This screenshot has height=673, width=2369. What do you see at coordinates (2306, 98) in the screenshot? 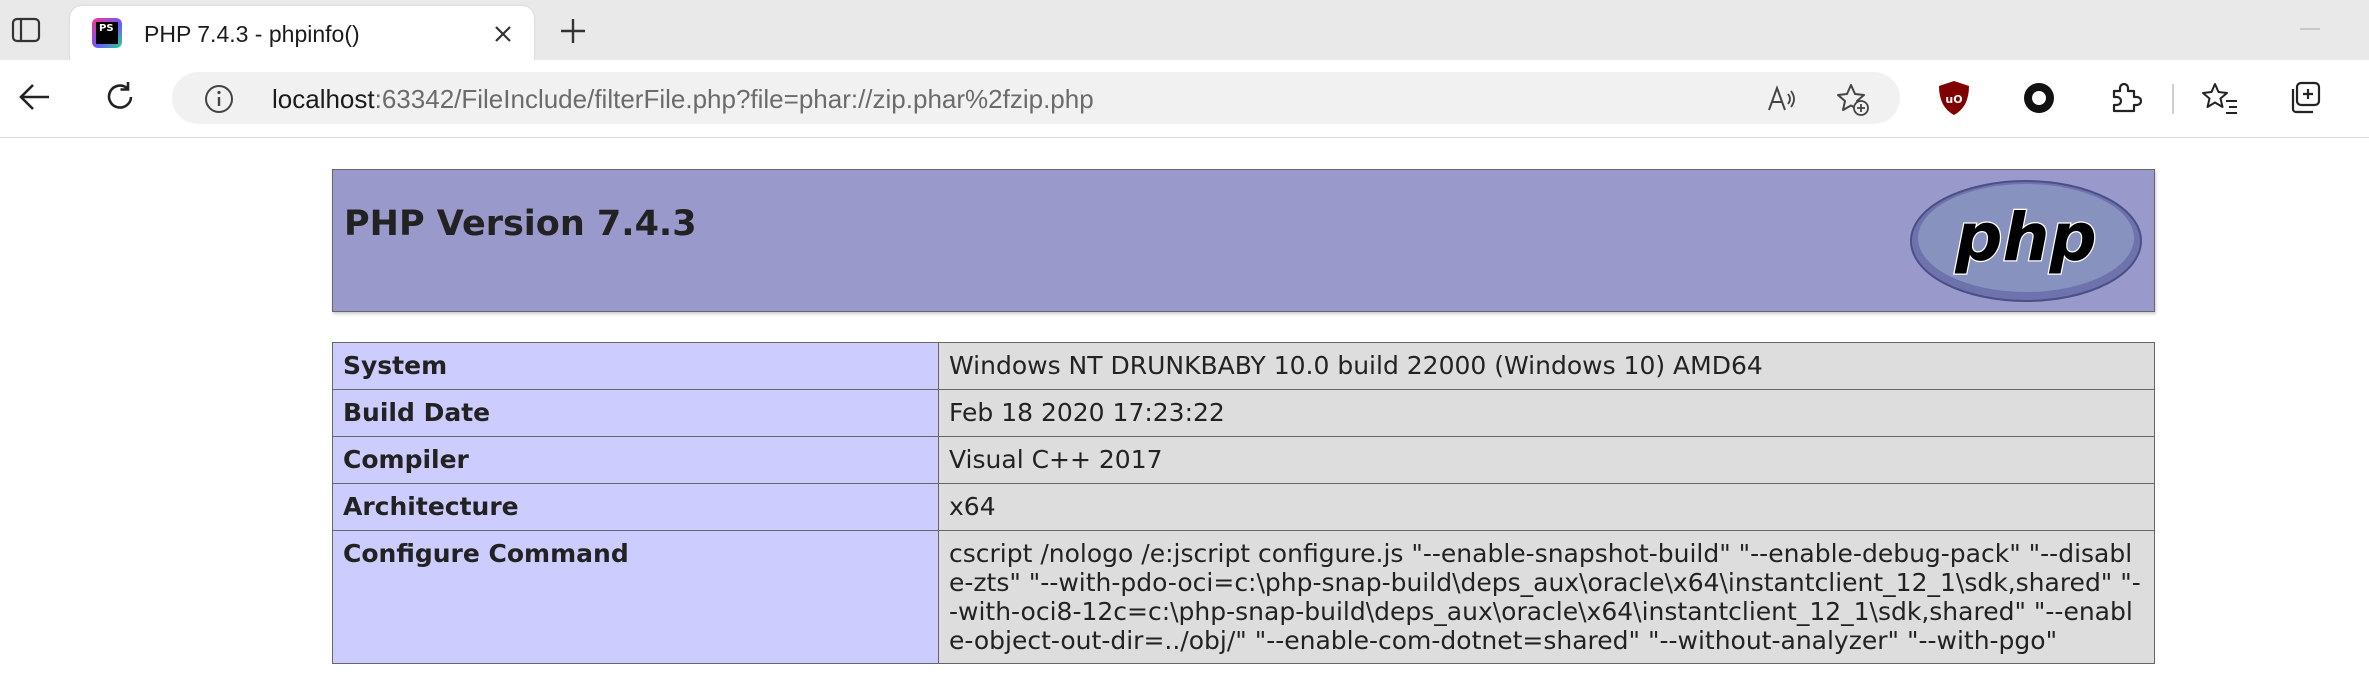
I see `collections-icon` at bounding box center [2306, 98].